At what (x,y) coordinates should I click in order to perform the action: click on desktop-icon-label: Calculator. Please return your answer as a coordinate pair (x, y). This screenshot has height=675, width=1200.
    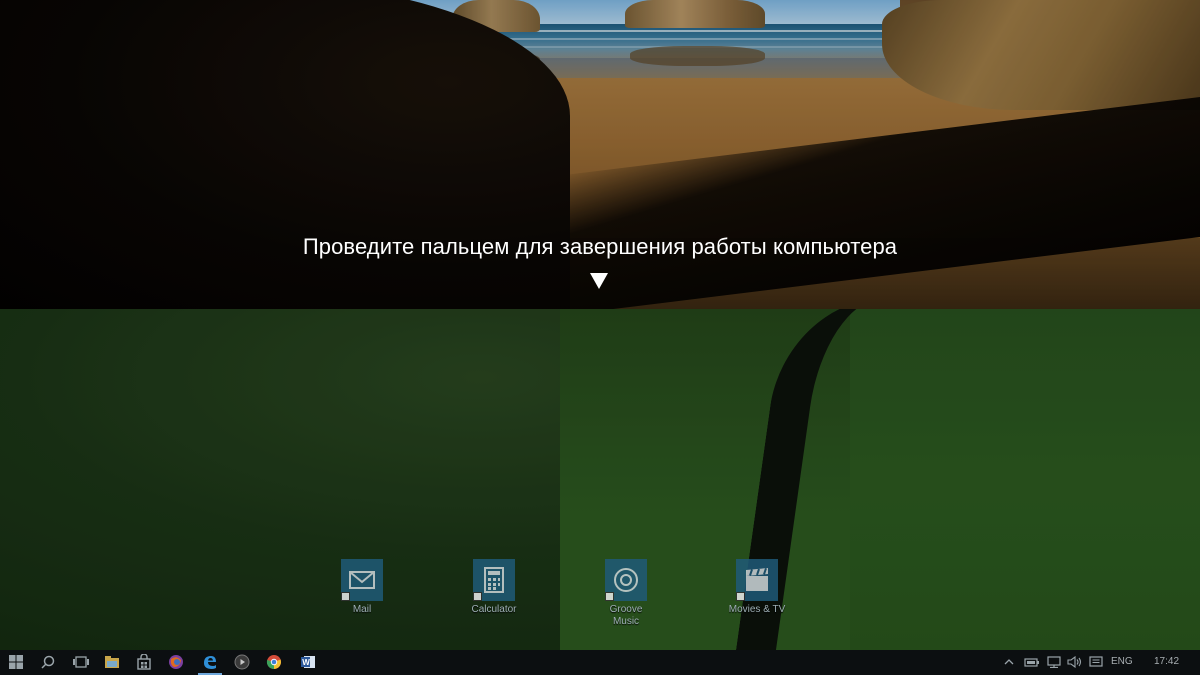
    Looking at the image, I should click on (494, 609).